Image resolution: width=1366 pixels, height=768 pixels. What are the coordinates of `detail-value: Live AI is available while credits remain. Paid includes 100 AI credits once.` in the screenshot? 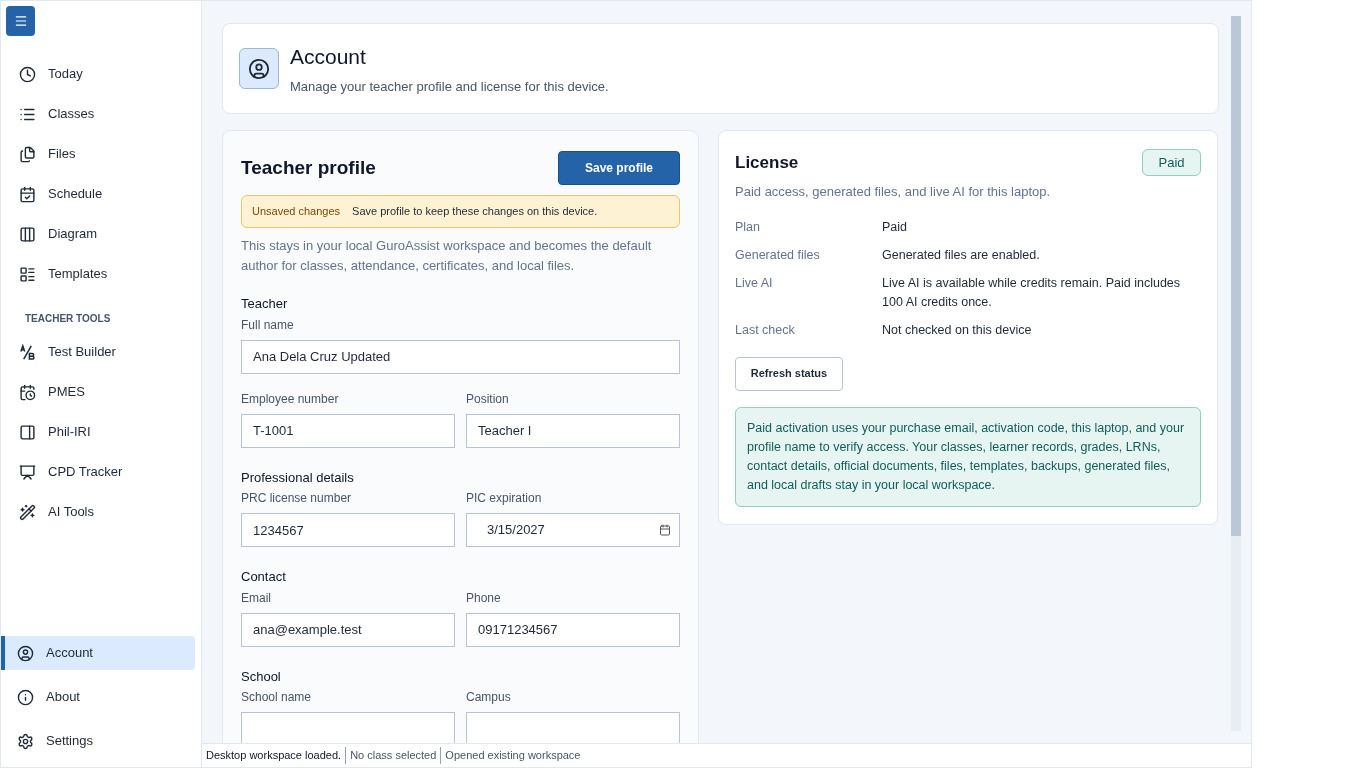 It's located at (1032, 292).